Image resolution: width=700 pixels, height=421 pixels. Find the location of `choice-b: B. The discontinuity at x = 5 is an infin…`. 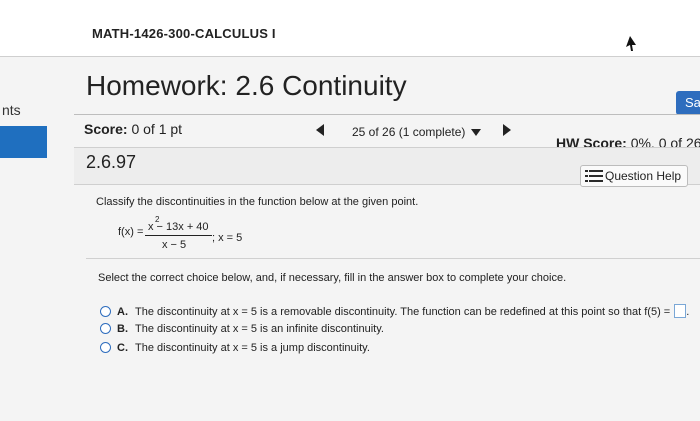

choice-b: B. The discontinuity at x = 5 is an infin… is located at coordinates (242, 329).